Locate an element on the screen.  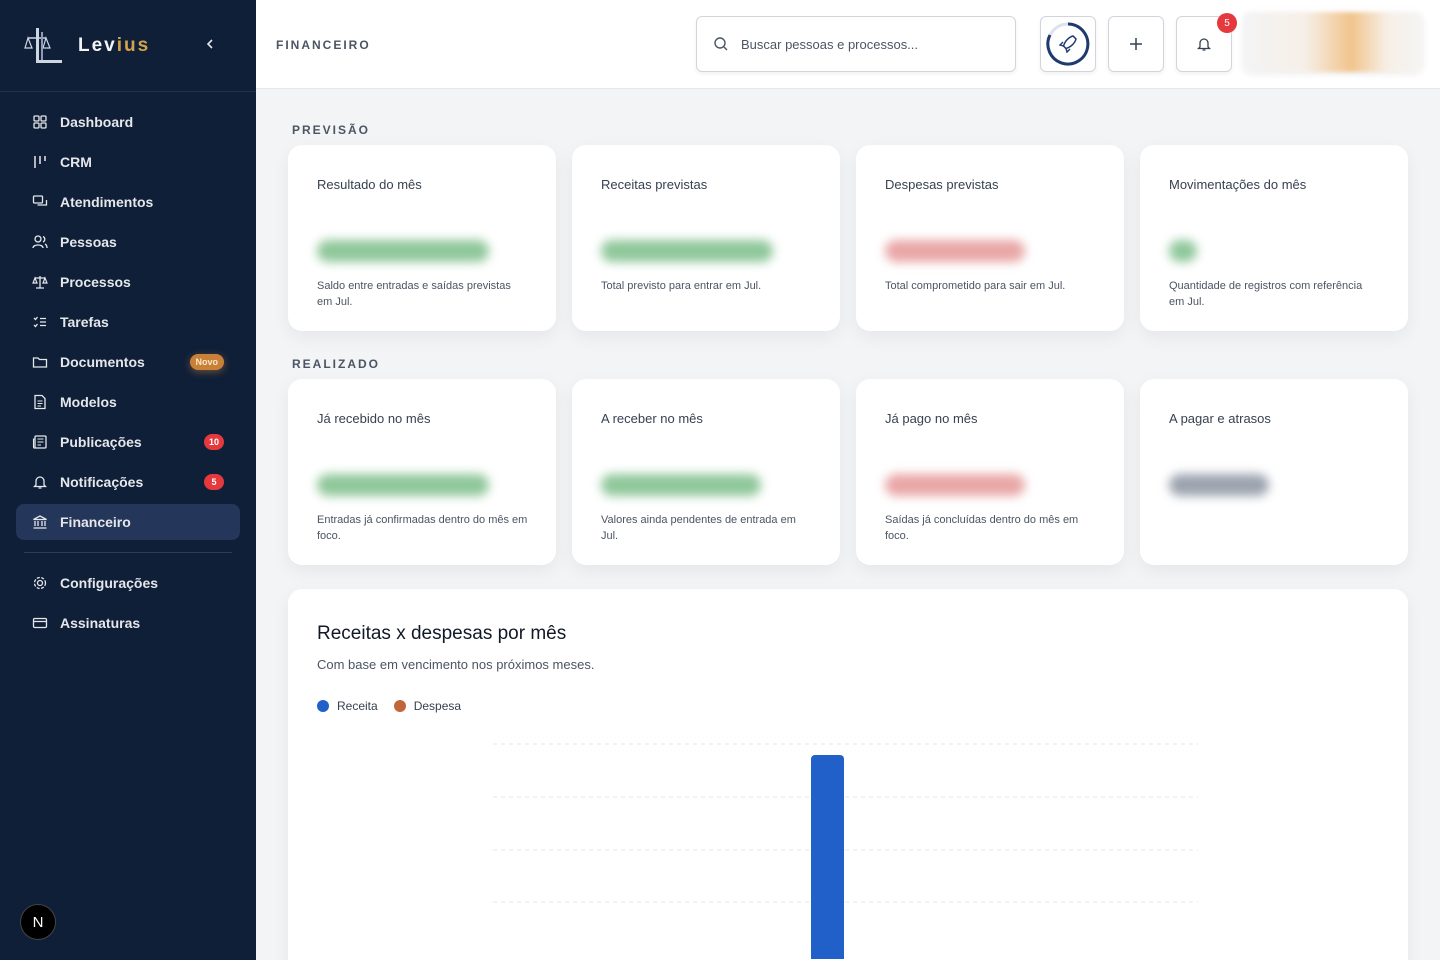
sidebar-item-atendimentos: Atendimentos is located at coordinates (128, 202).